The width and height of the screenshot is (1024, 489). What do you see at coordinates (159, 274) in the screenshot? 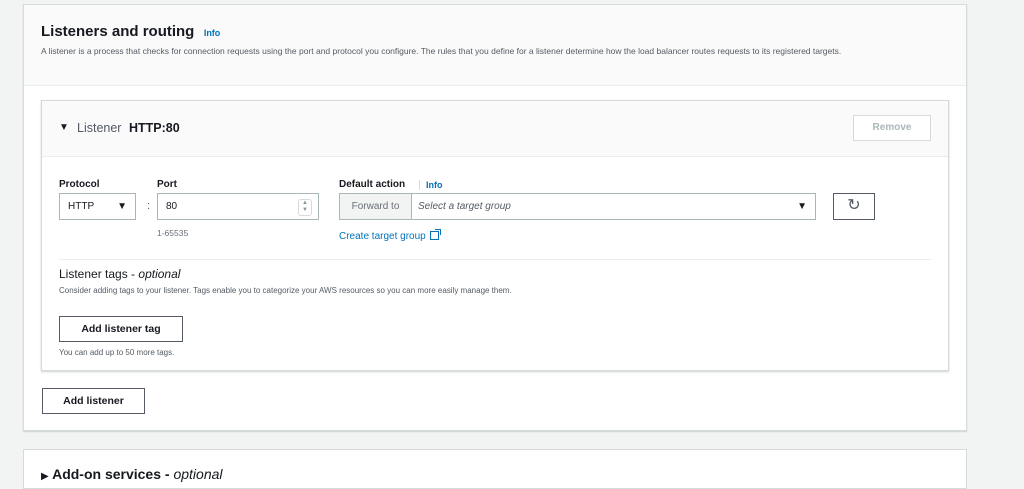
I see `tags-optional-text: optional` at bounding box center [159, 274].